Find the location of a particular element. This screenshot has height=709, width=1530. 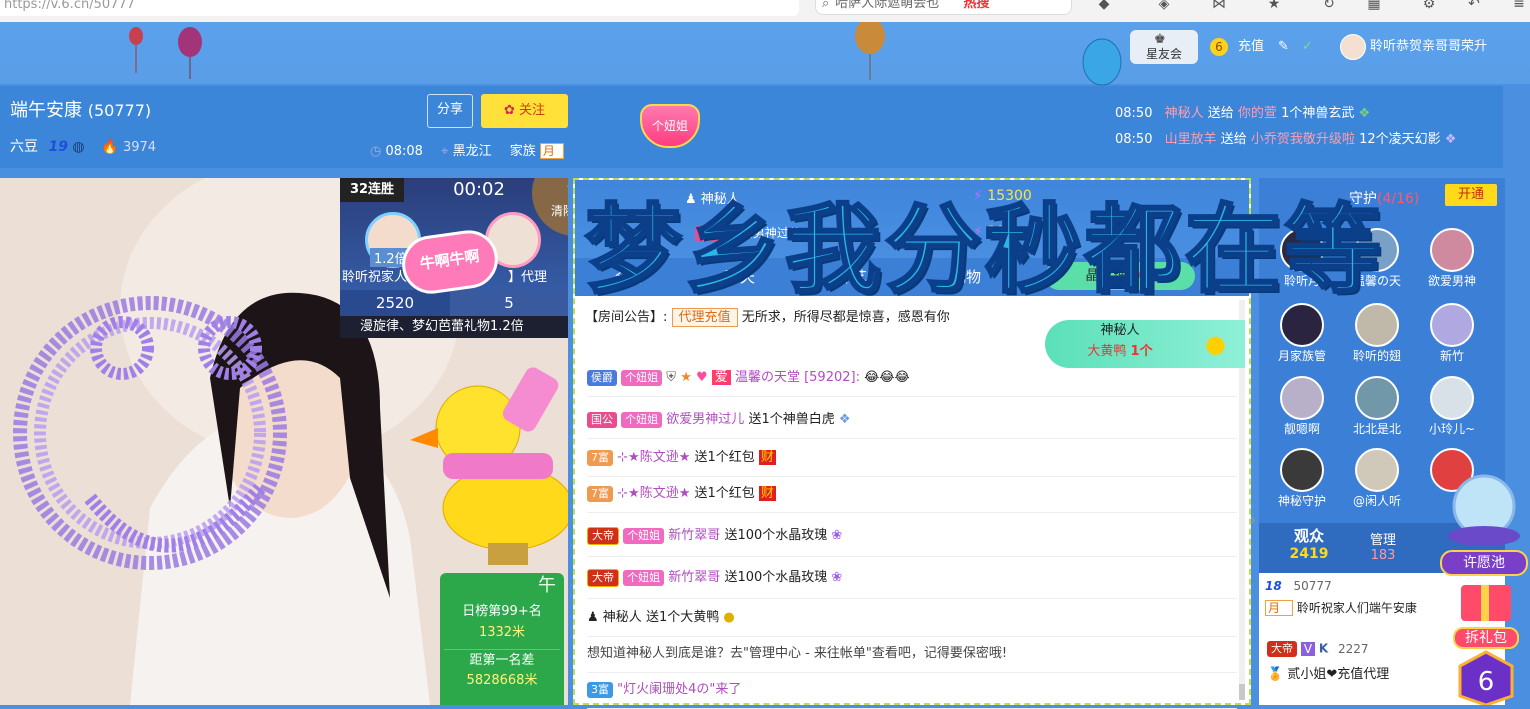

star-club-button: ♚ 星友会 is located at coordinates (1164, 47).